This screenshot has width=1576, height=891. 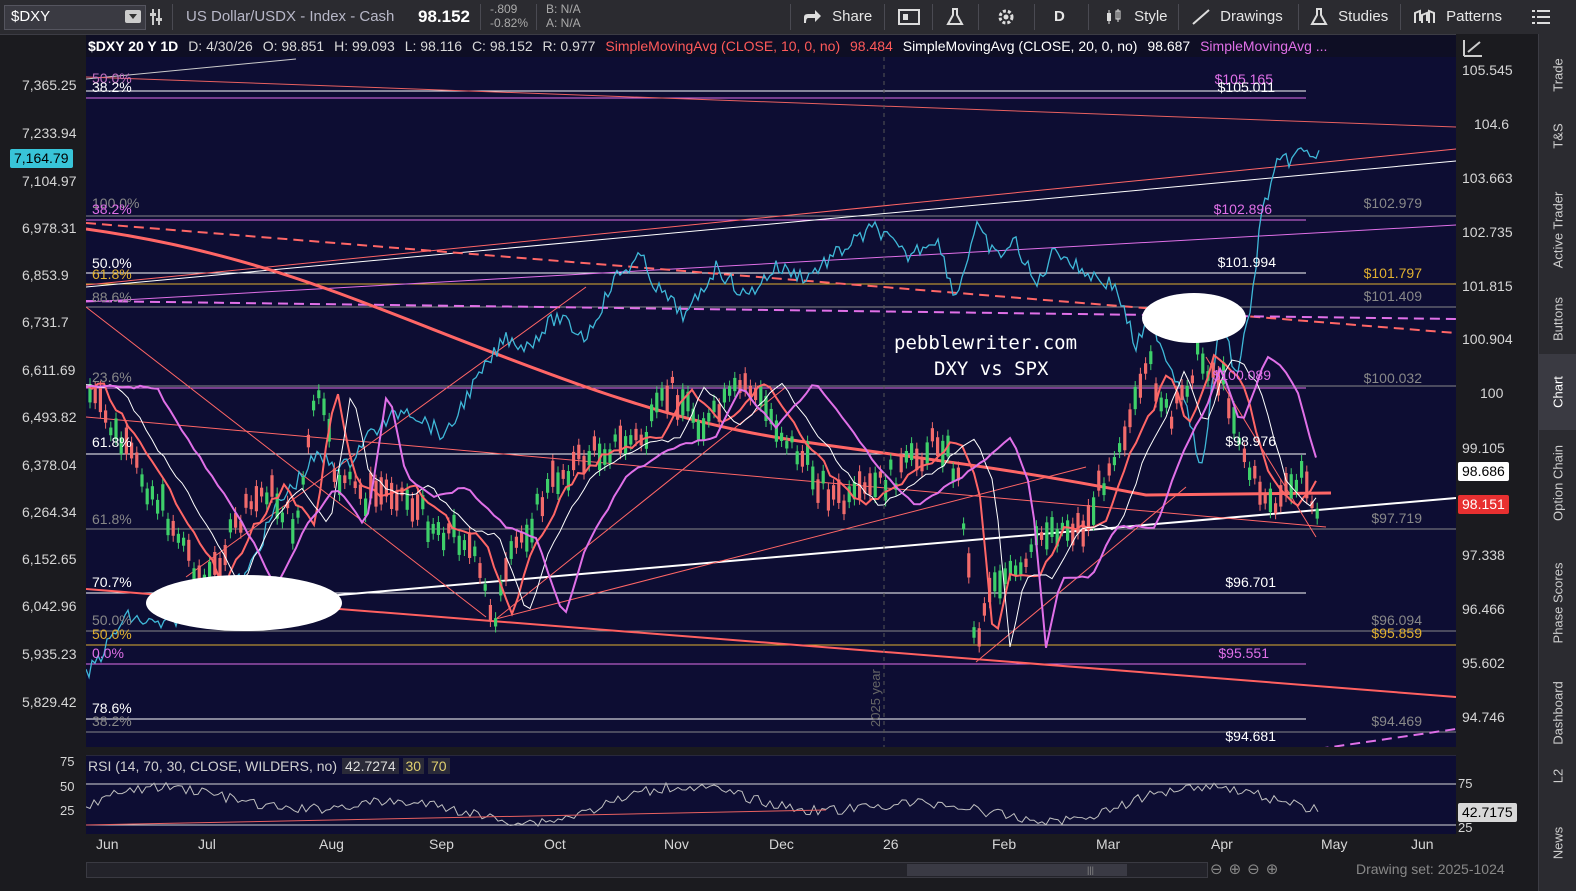 I want to click on crosshair-icon, so click(x=1473, y=50).